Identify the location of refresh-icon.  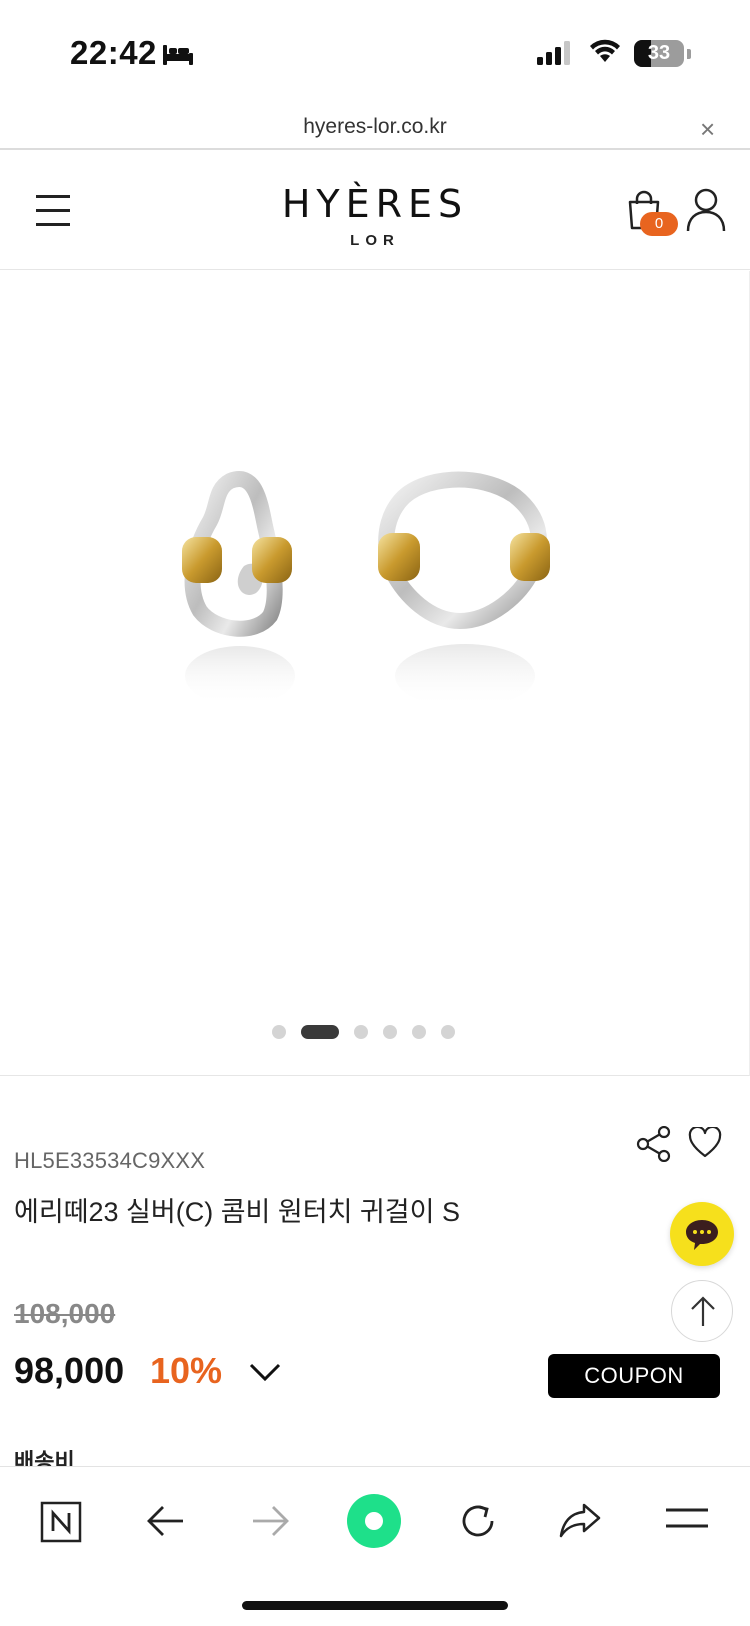
(478, 1521).